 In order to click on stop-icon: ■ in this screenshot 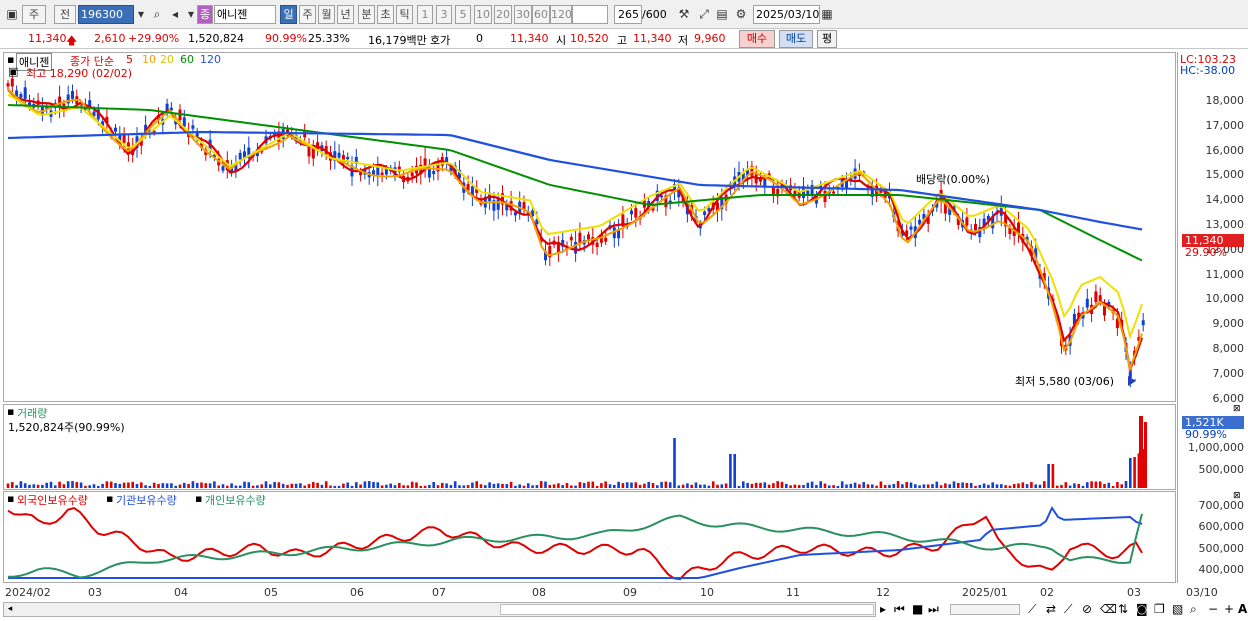, I will do `click(917, 609)`.